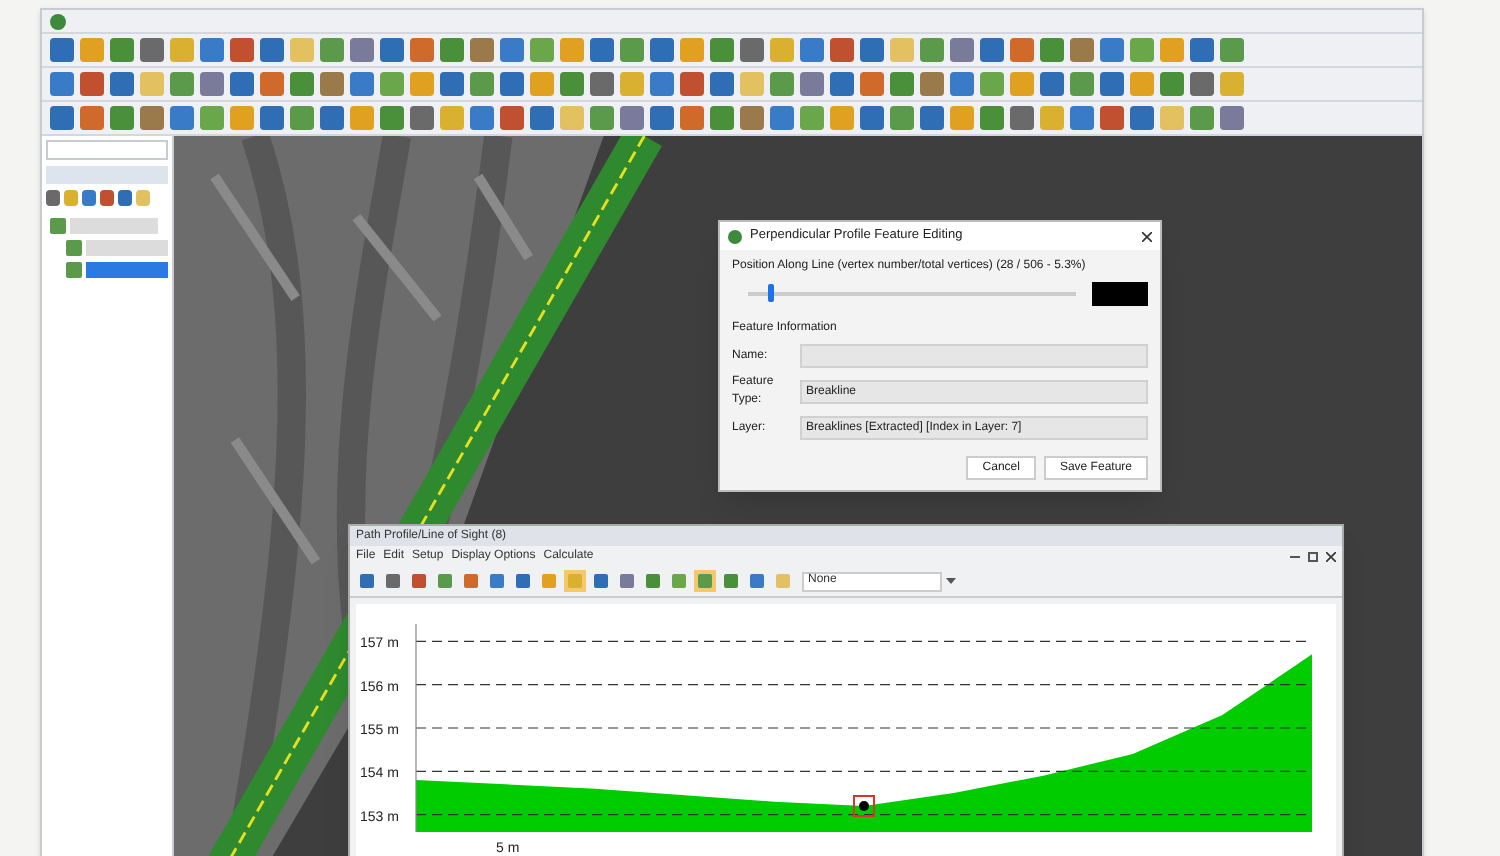  What do you see at coordinates (1313, 556) in the screenshot?
I see `maximize-icon` at bounding box center [1313, 556].